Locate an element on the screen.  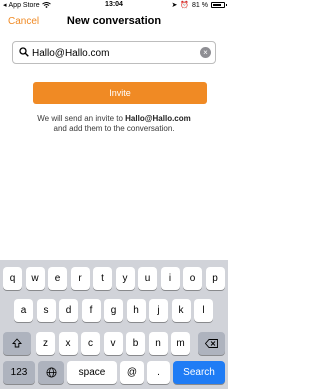
keyboard-key-m: m is located at coordinates (180, 343).